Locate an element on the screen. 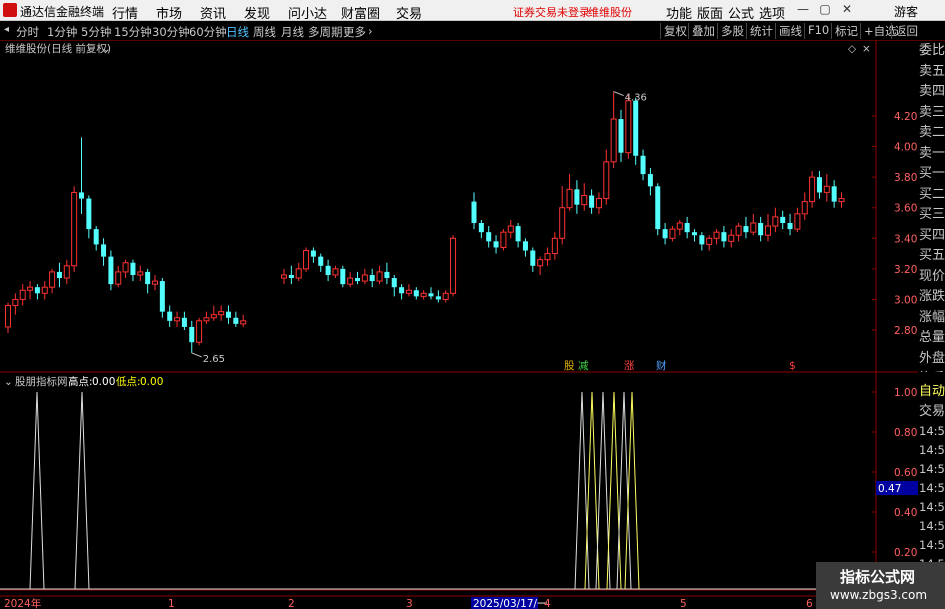 The height and width of the screenshot is (609, 945). event-marker: 财 is located at coordinates (661, 365).